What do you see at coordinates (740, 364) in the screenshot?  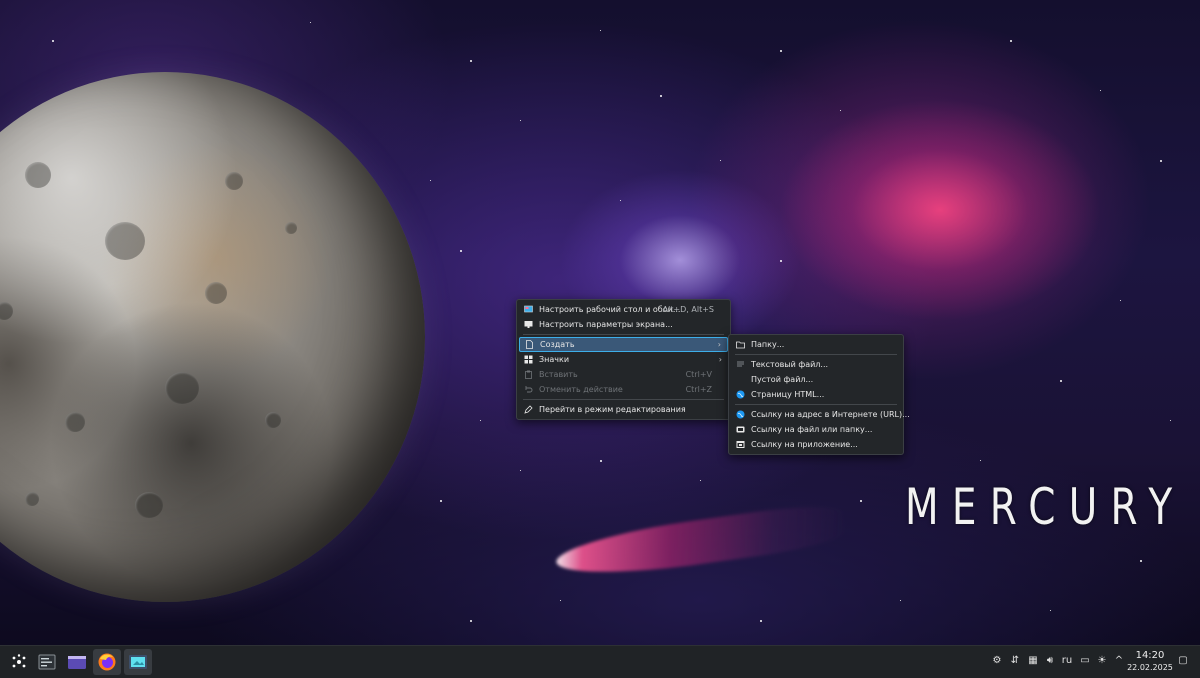 I see `text-file-icon` at bounding box center [740, 364].